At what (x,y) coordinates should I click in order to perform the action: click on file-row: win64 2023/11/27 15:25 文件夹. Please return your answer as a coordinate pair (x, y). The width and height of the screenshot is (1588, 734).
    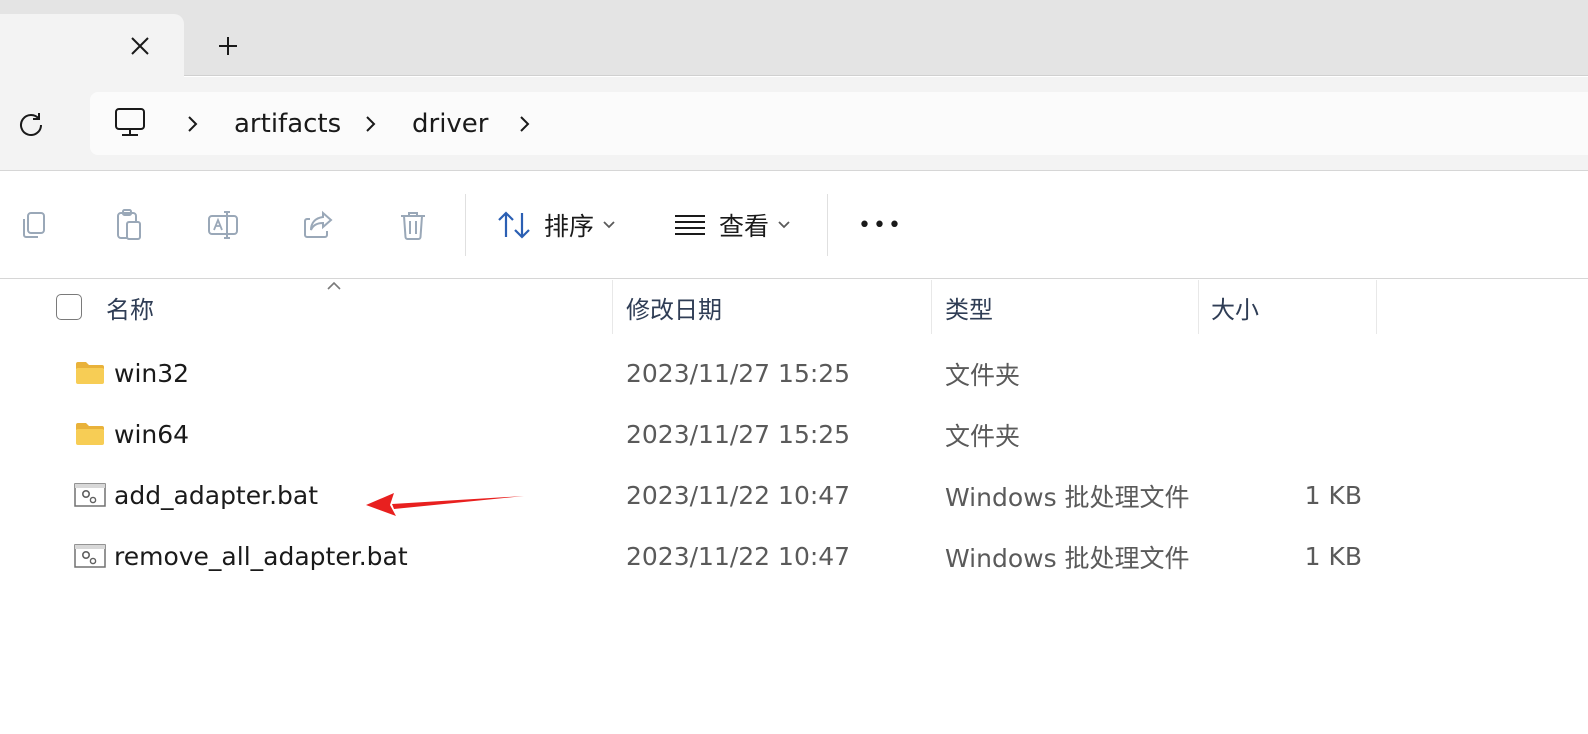
    Looking at the image, I should click on (794, 434).